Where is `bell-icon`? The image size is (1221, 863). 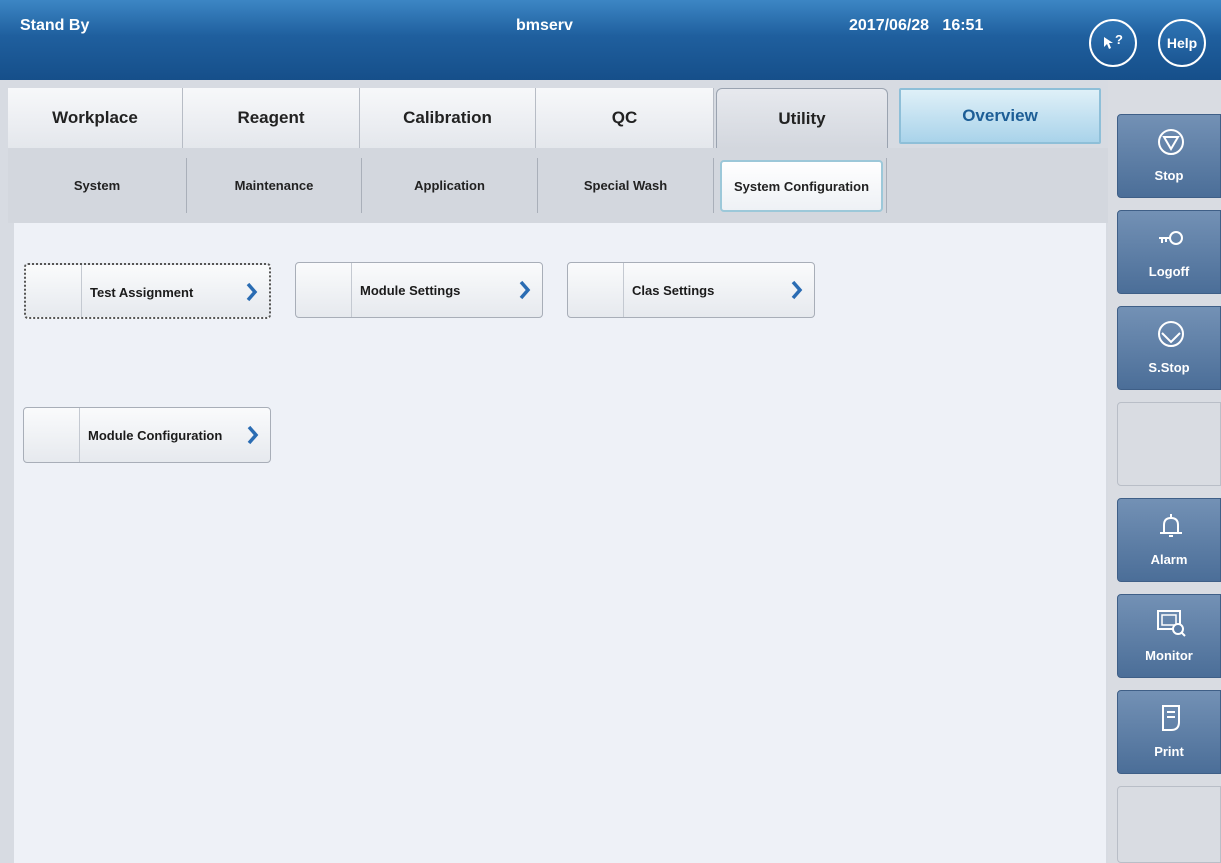
bell-icon is located at coordinates (1171, 525).